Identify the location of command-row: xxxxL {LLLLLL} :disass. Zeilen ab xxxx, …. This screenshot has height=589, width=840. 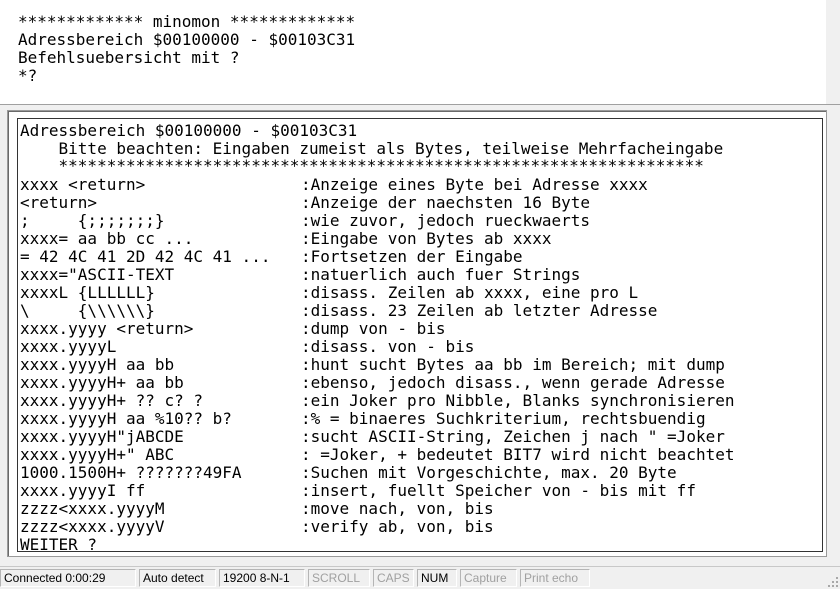
(420, 293).